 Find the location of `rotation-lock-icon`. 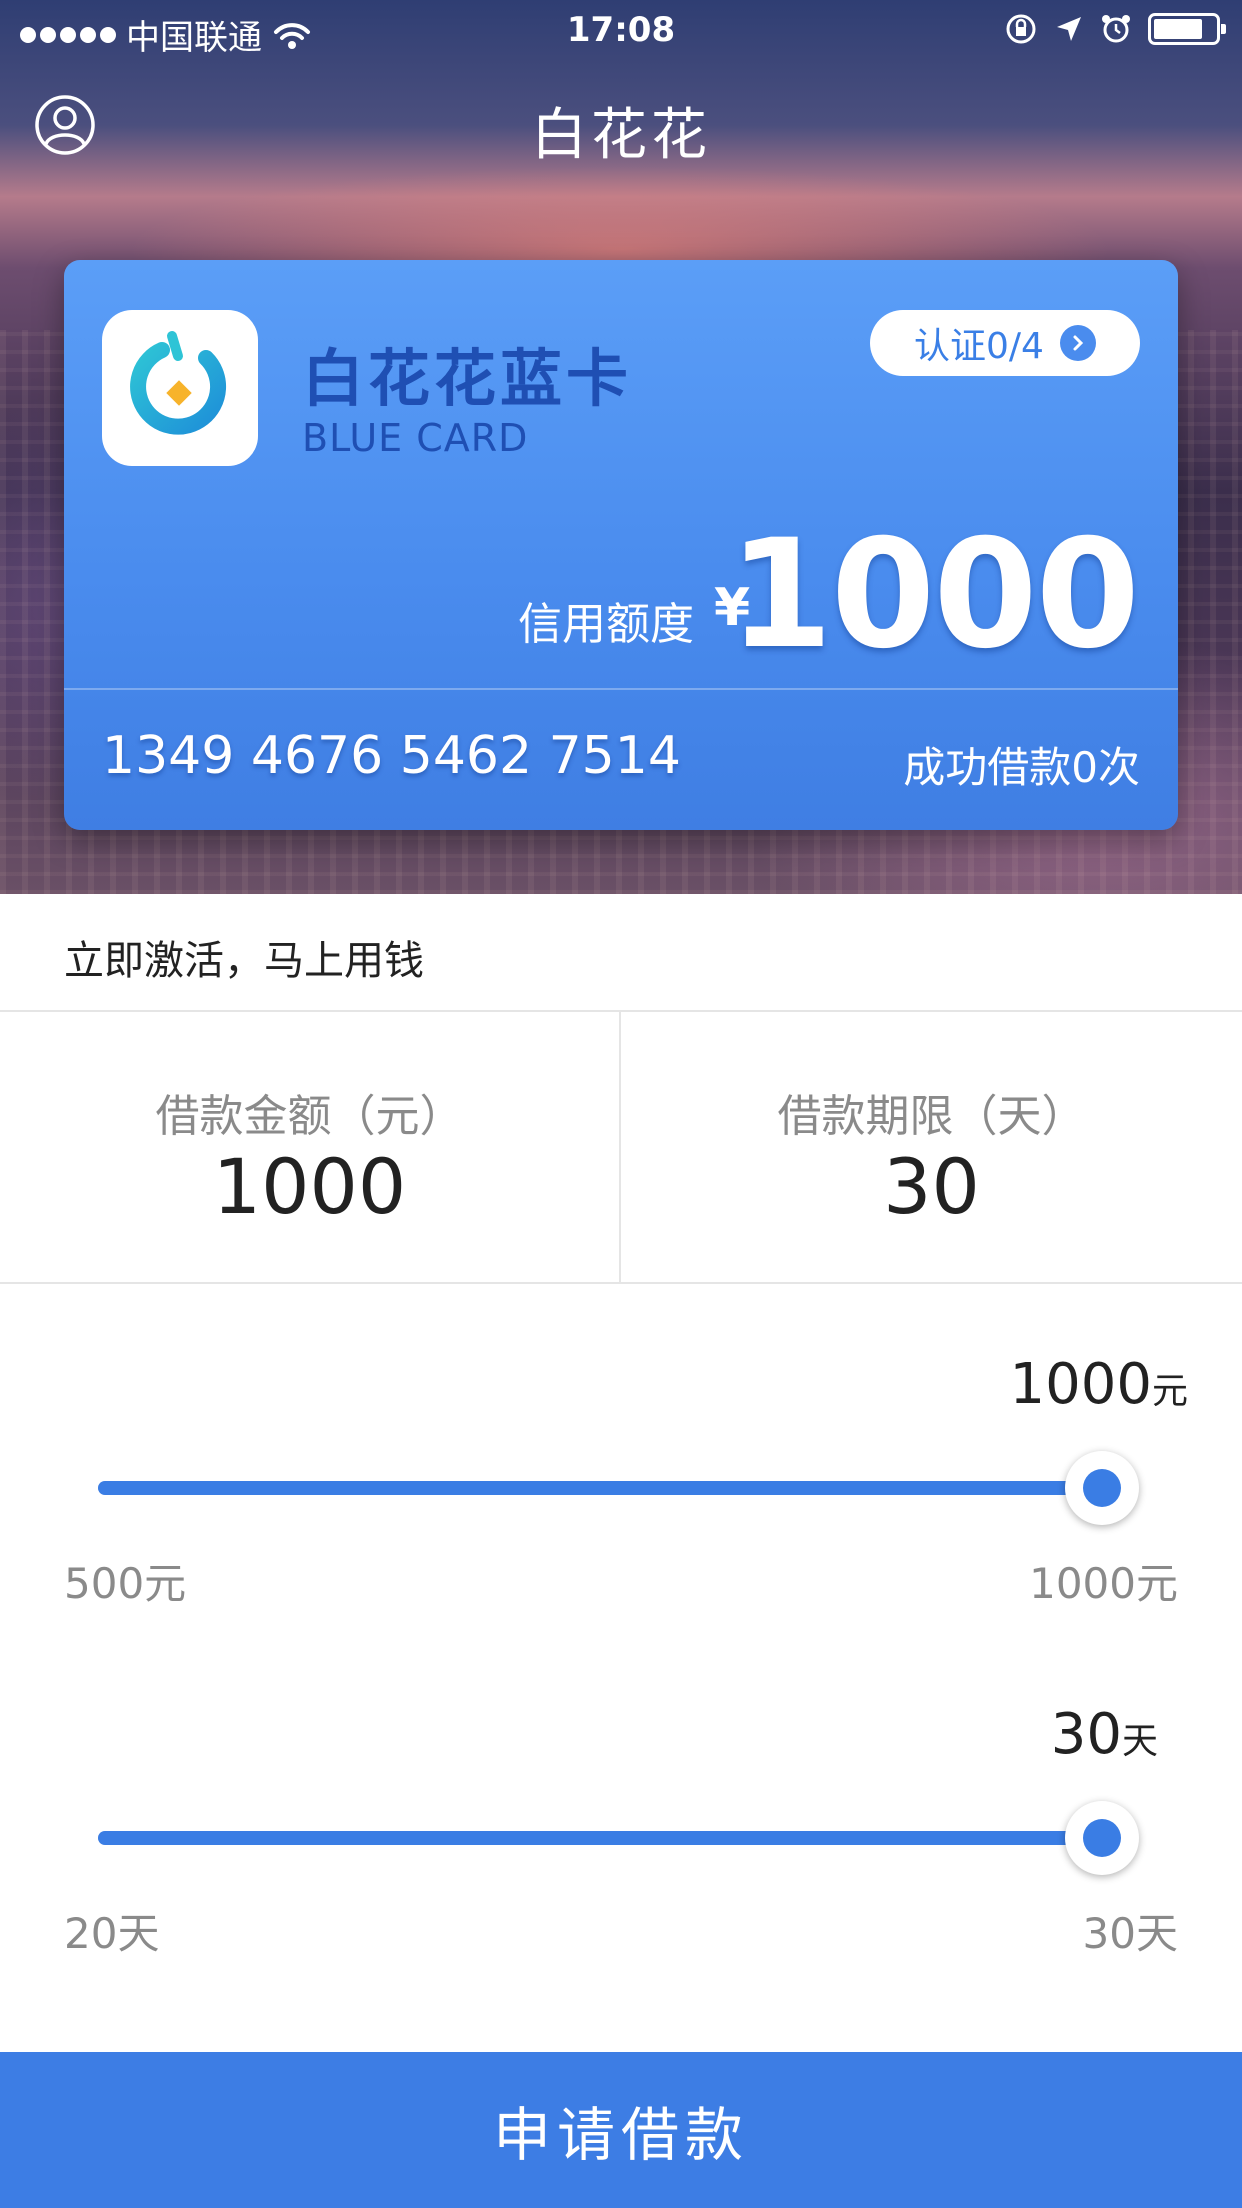

rotation-lock-icon is located at coordinates (1021, 29).